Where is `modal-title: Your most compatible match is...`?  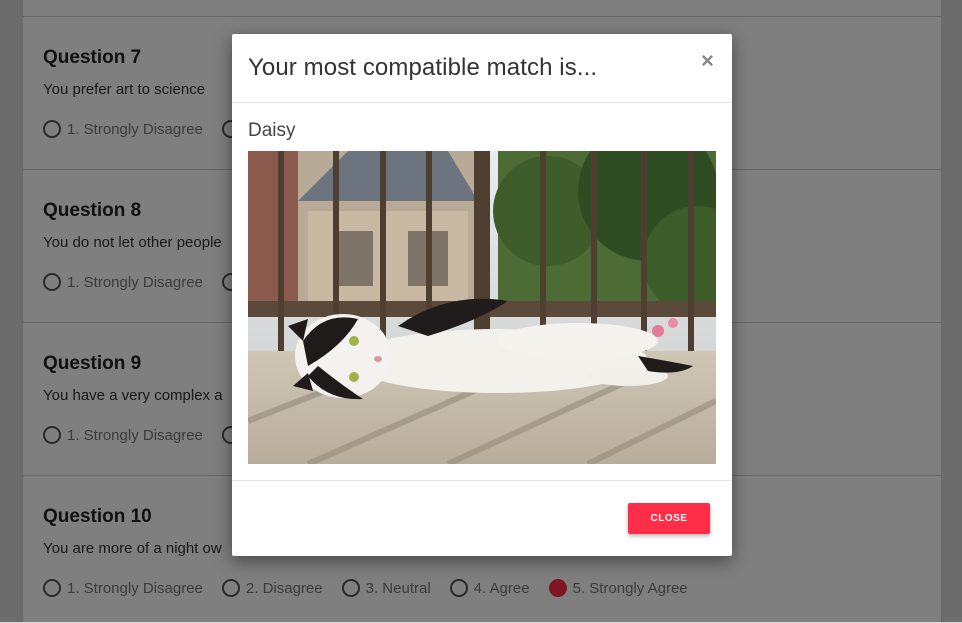 modal-title: Your most compatible match is... is located at coordinates (423, 67).